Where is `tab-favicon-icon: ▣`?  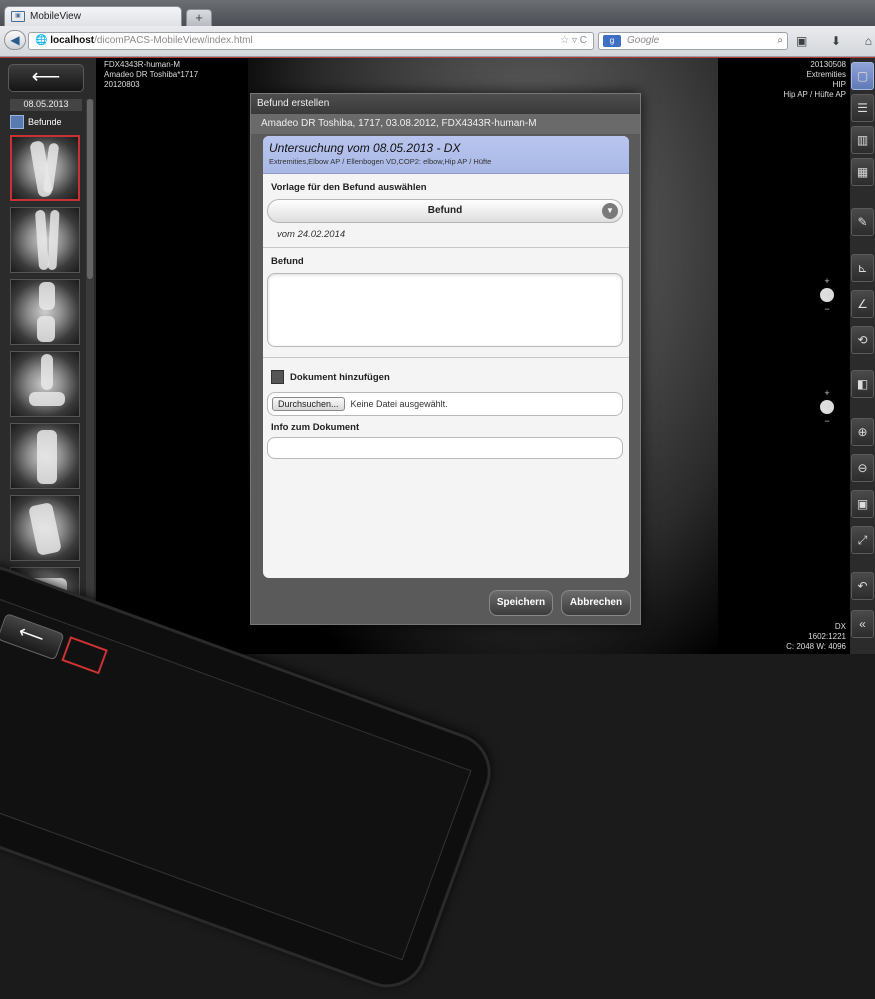 tab-favicon-icon: ▣ is located at coordinates (18, 16).